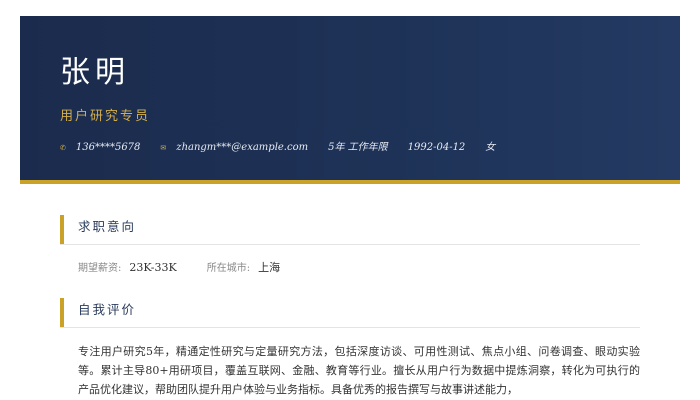  What do you see at coordinates (107, 309) in the screenshot?
I see `section-title-self-evaluation: 自我评价` at bounding box center [107, 309].